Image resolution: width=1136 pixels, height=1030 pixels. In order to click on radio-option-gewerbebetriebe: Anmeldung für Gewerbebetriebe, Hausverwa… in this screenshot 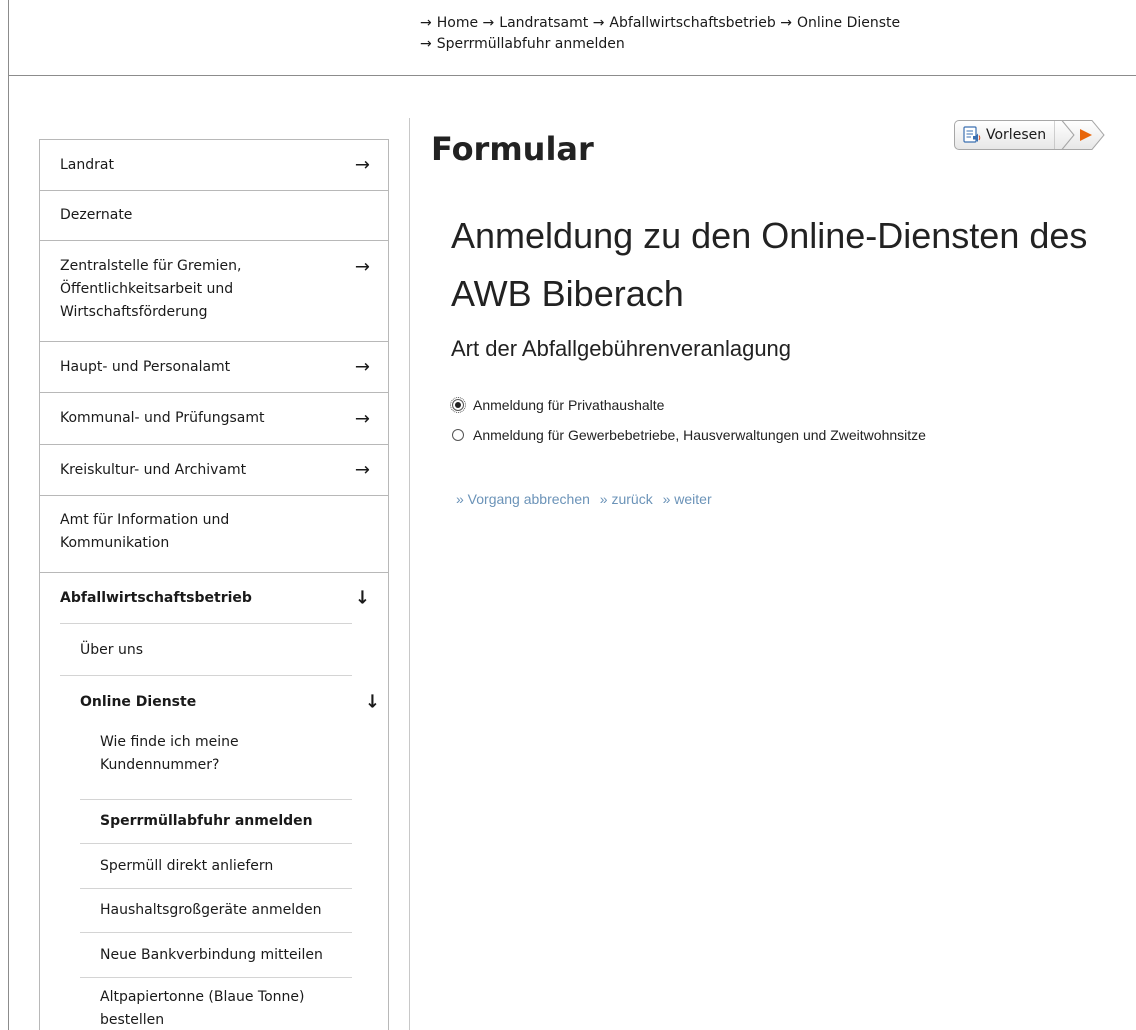, I will do `click(689, 434)`.